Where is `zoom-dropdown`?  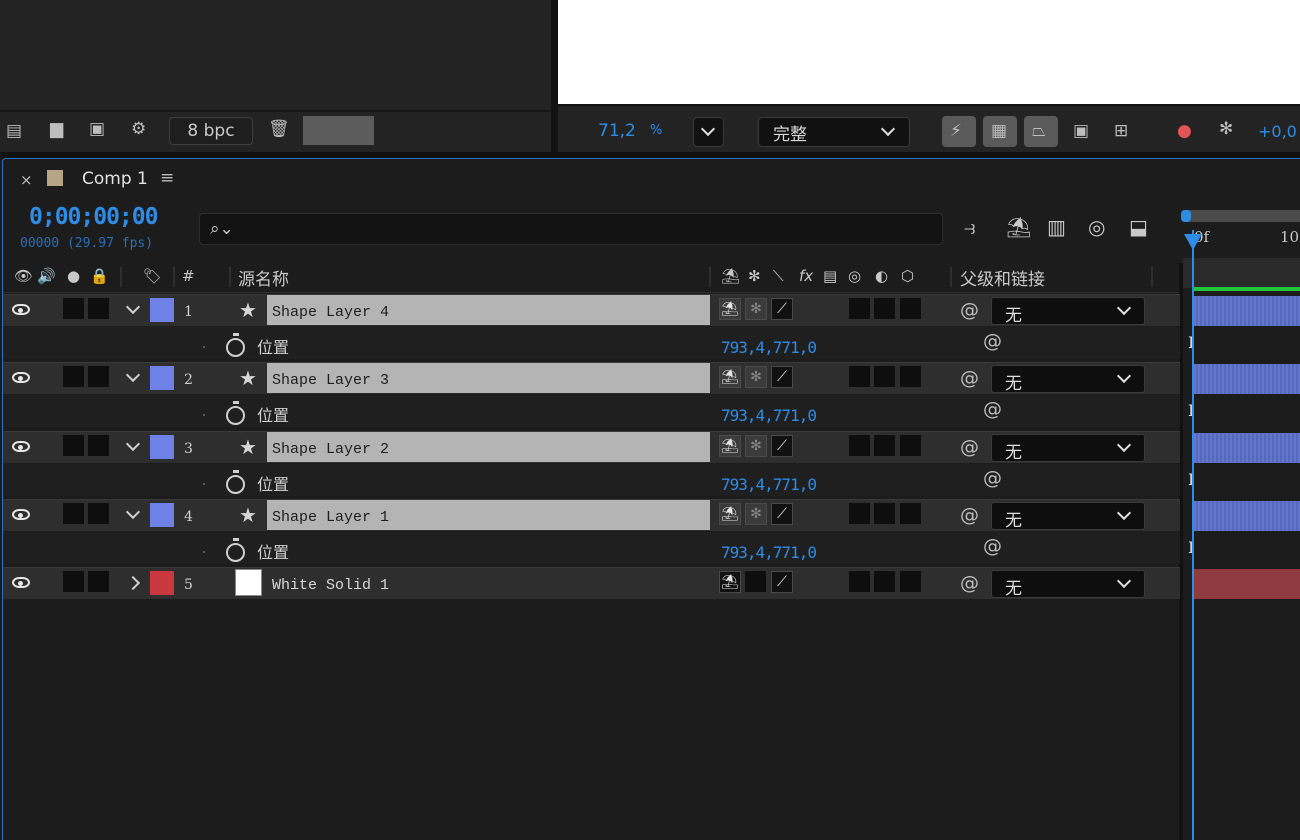
zoom-dropdown is located at coordinates (708, 132).